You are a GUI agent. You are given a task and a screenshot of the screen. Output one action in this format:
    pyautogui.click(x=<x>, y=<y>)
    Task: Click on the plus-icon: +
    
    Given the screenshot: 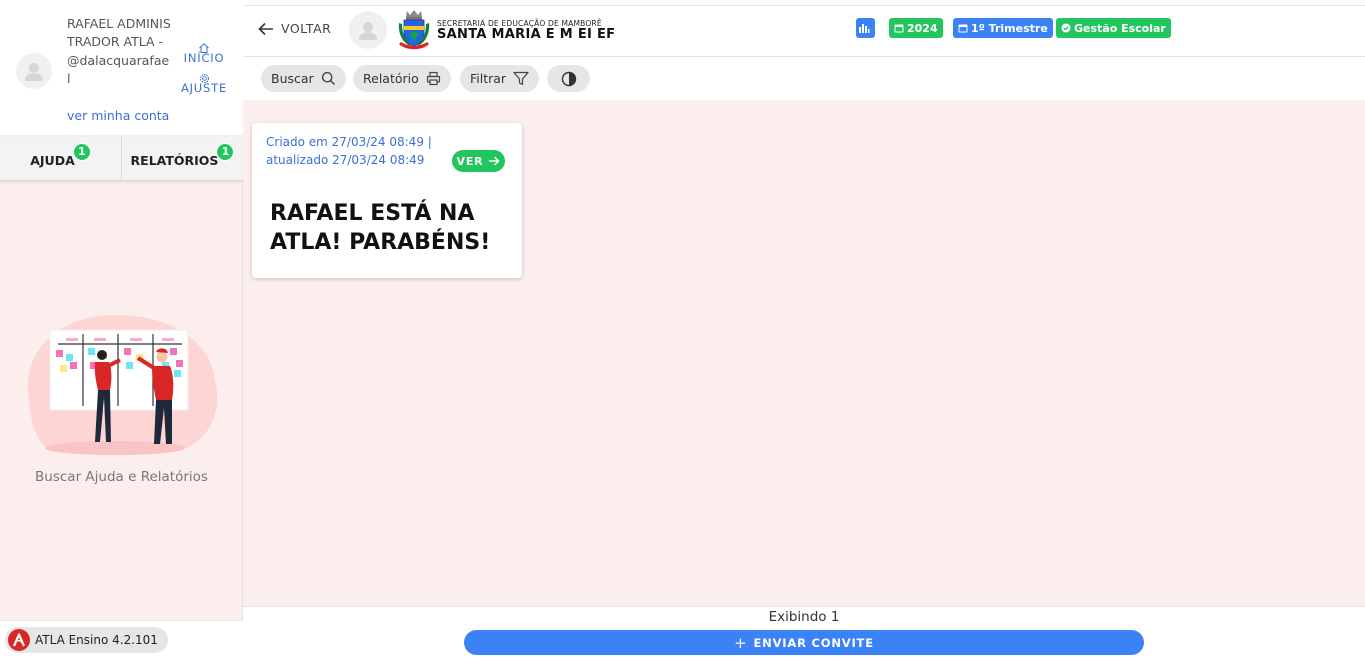 What is the action you would take?
    pyautogui.click(x=741, y=642)
    